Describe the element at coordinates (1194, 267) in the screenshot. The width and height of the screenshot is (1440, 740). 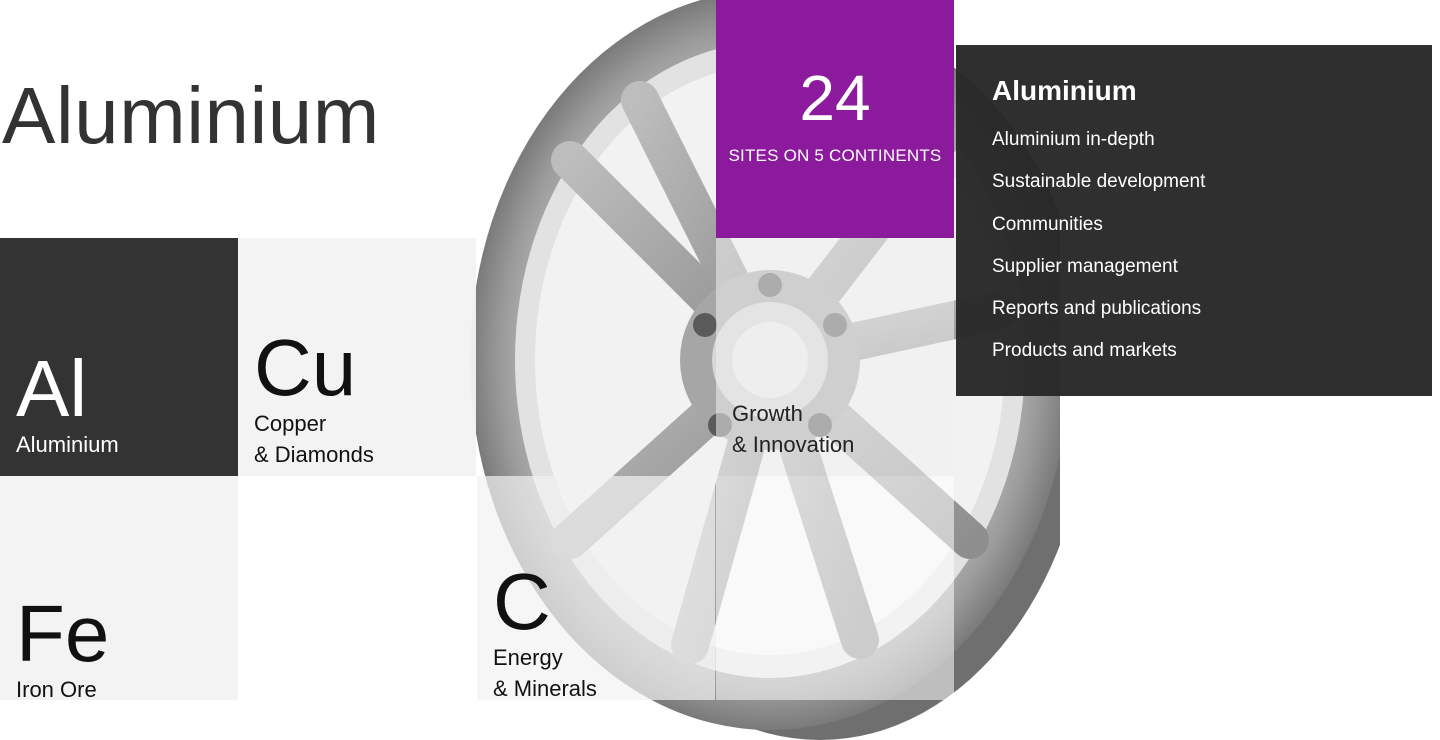
I see `menu-item-supplier-management: Supplier management` at that location.